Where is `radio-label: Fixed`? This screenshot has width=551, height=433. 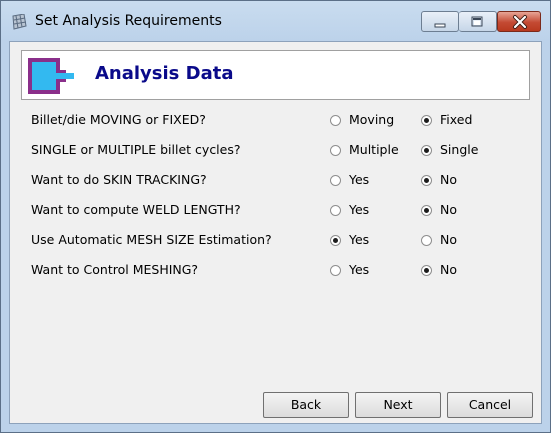 radio-label: Fixed is located at coordinates (456, 119).